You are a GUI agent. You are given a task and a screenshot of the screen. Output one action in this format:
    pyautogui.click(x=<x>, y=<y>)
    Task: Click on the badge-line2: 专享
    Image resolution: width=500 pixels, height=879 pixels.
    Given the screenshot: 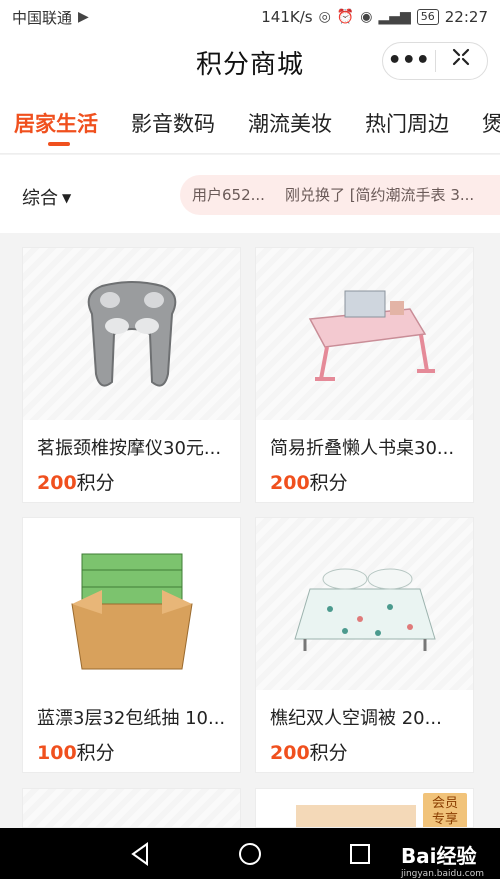 What is the action you would take?
    pyautogui.click(x=444, y=819)
    